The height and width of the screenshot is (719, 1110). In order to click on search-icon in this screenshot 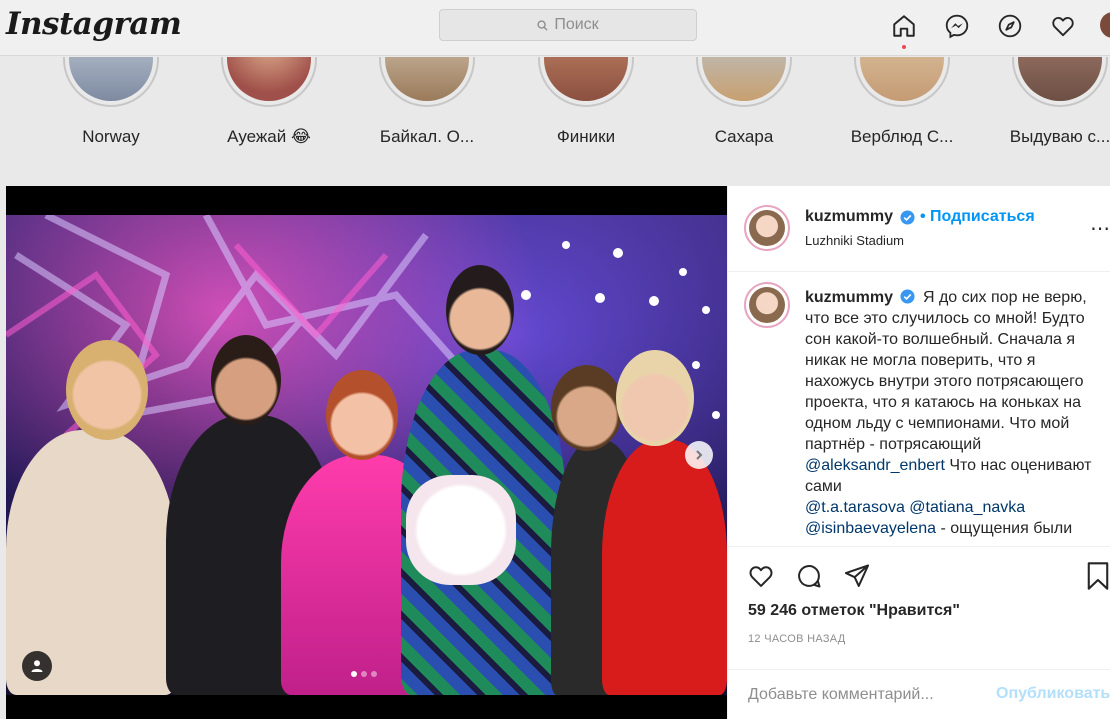, I will do `click(542, 25)`.